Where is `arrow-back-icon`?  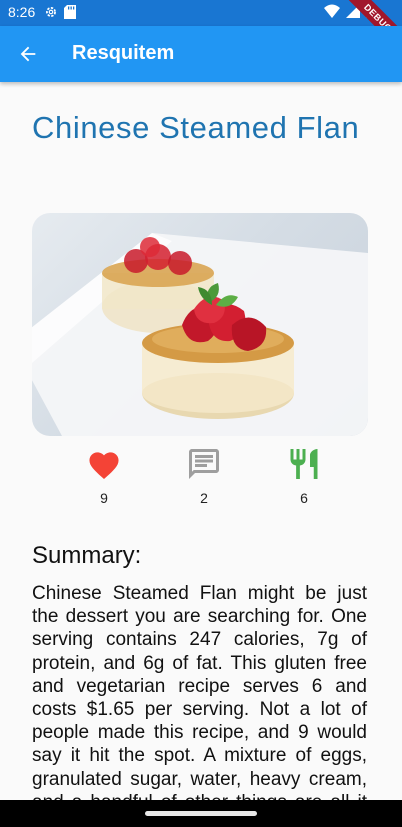 arrow-back-icon is located at coordinates (28, 54).